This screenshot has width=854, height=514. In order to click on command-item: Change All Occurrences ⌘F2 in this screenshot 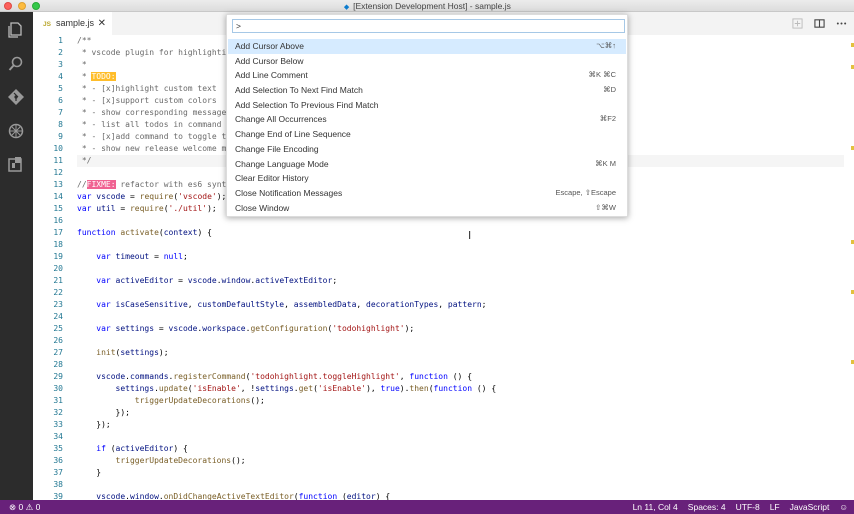, I will do `click(427, 119)`.